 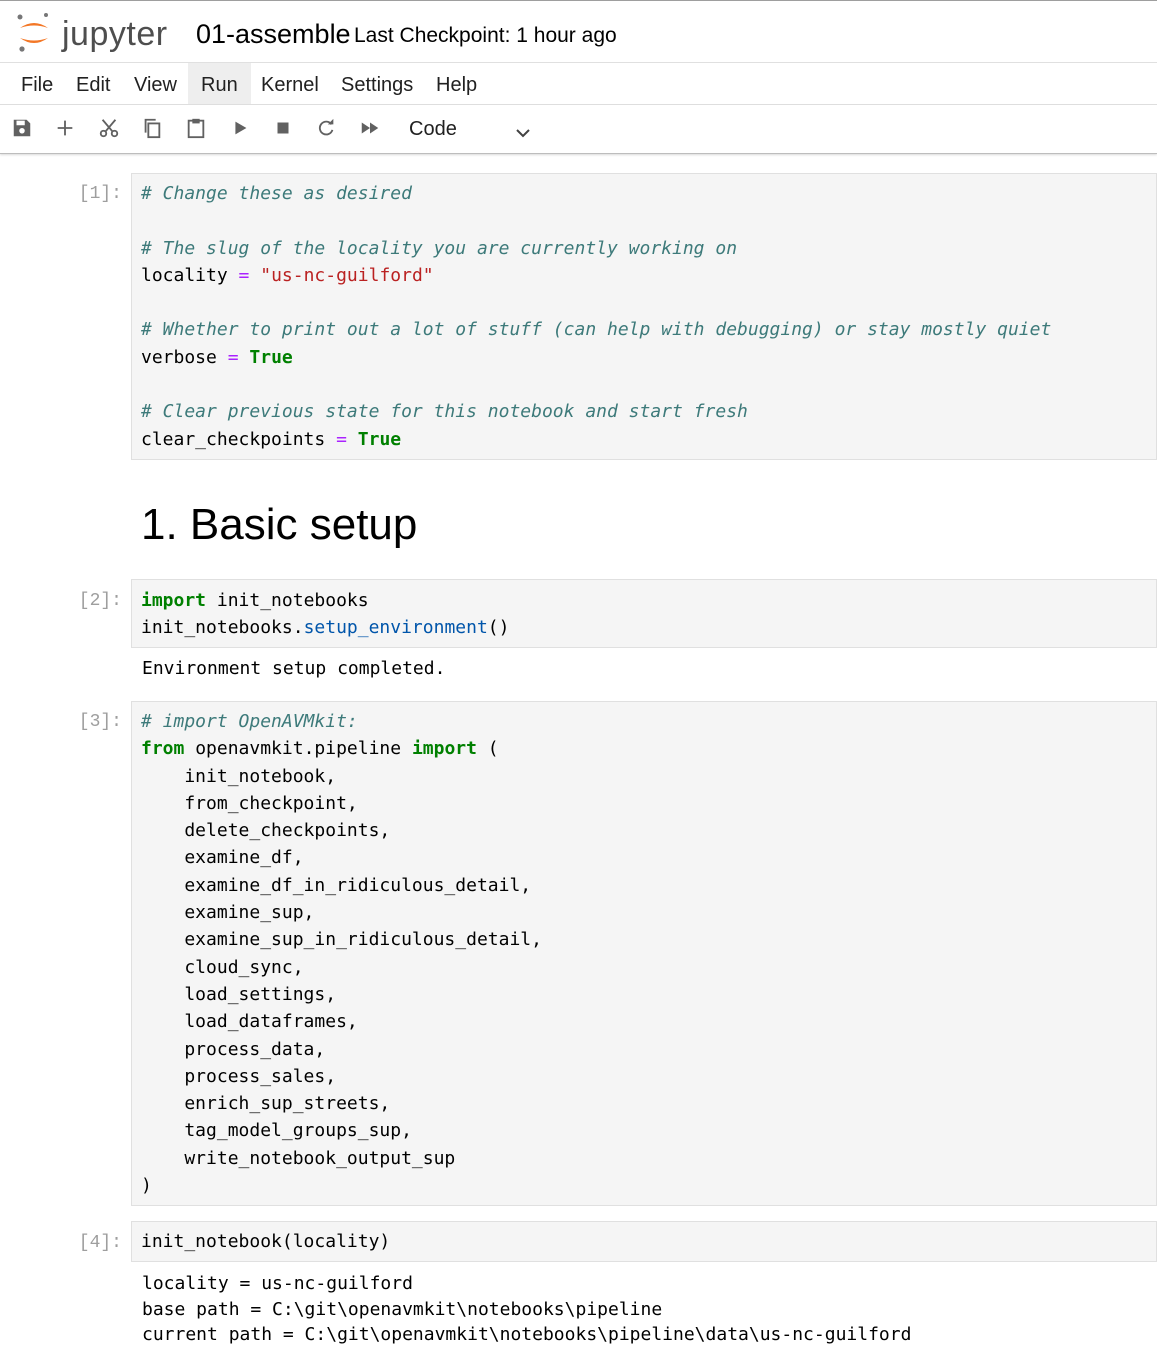 I want to click on code-line: enrich_sup_streets,, so click(x=266, y=1104).